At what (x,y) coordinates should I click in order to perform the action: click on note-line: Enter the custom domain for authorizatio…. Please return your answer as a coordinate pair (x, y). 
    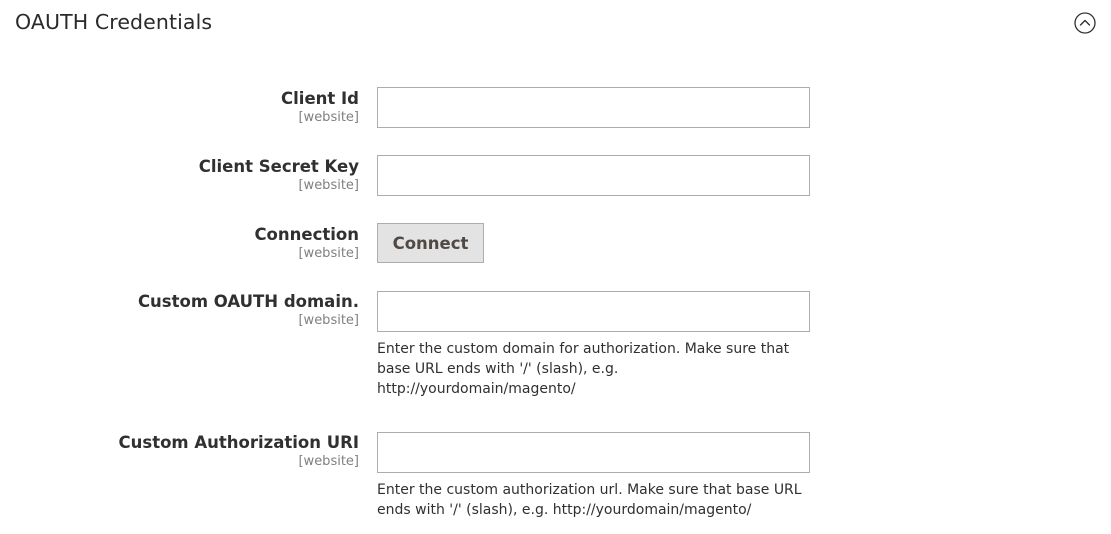
    Looking at the image, I should click on (583, 349).